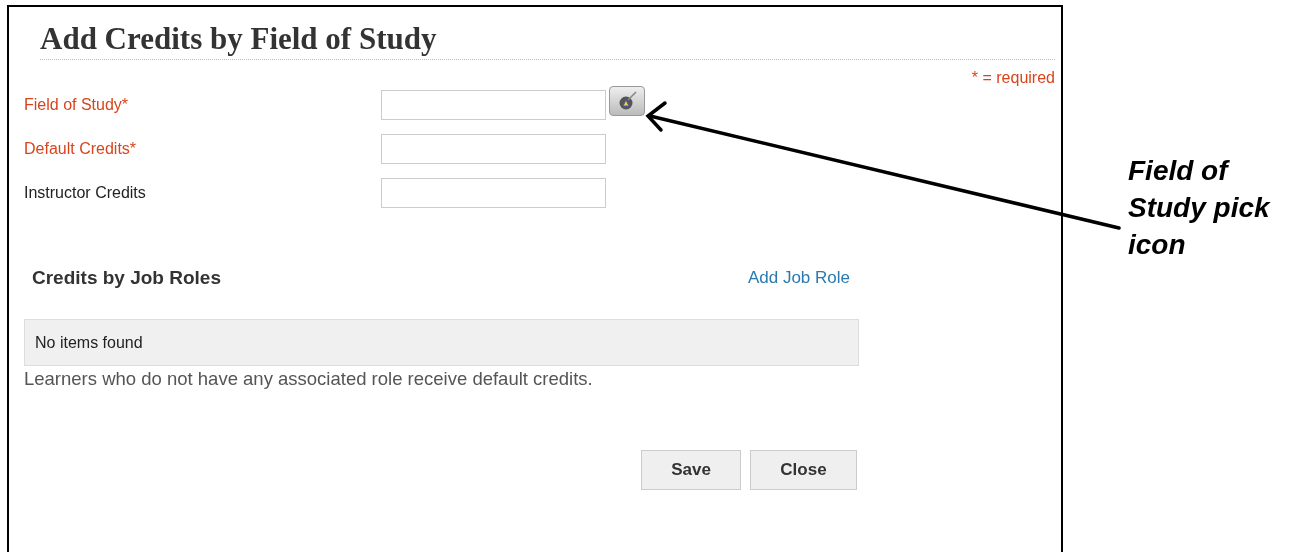 Image resolution: width=1308 pixels, height=552 pixels. Describe the element at coordinates (81, 149) in the screenshot. I see `field-label: Default Credits*` at that location.